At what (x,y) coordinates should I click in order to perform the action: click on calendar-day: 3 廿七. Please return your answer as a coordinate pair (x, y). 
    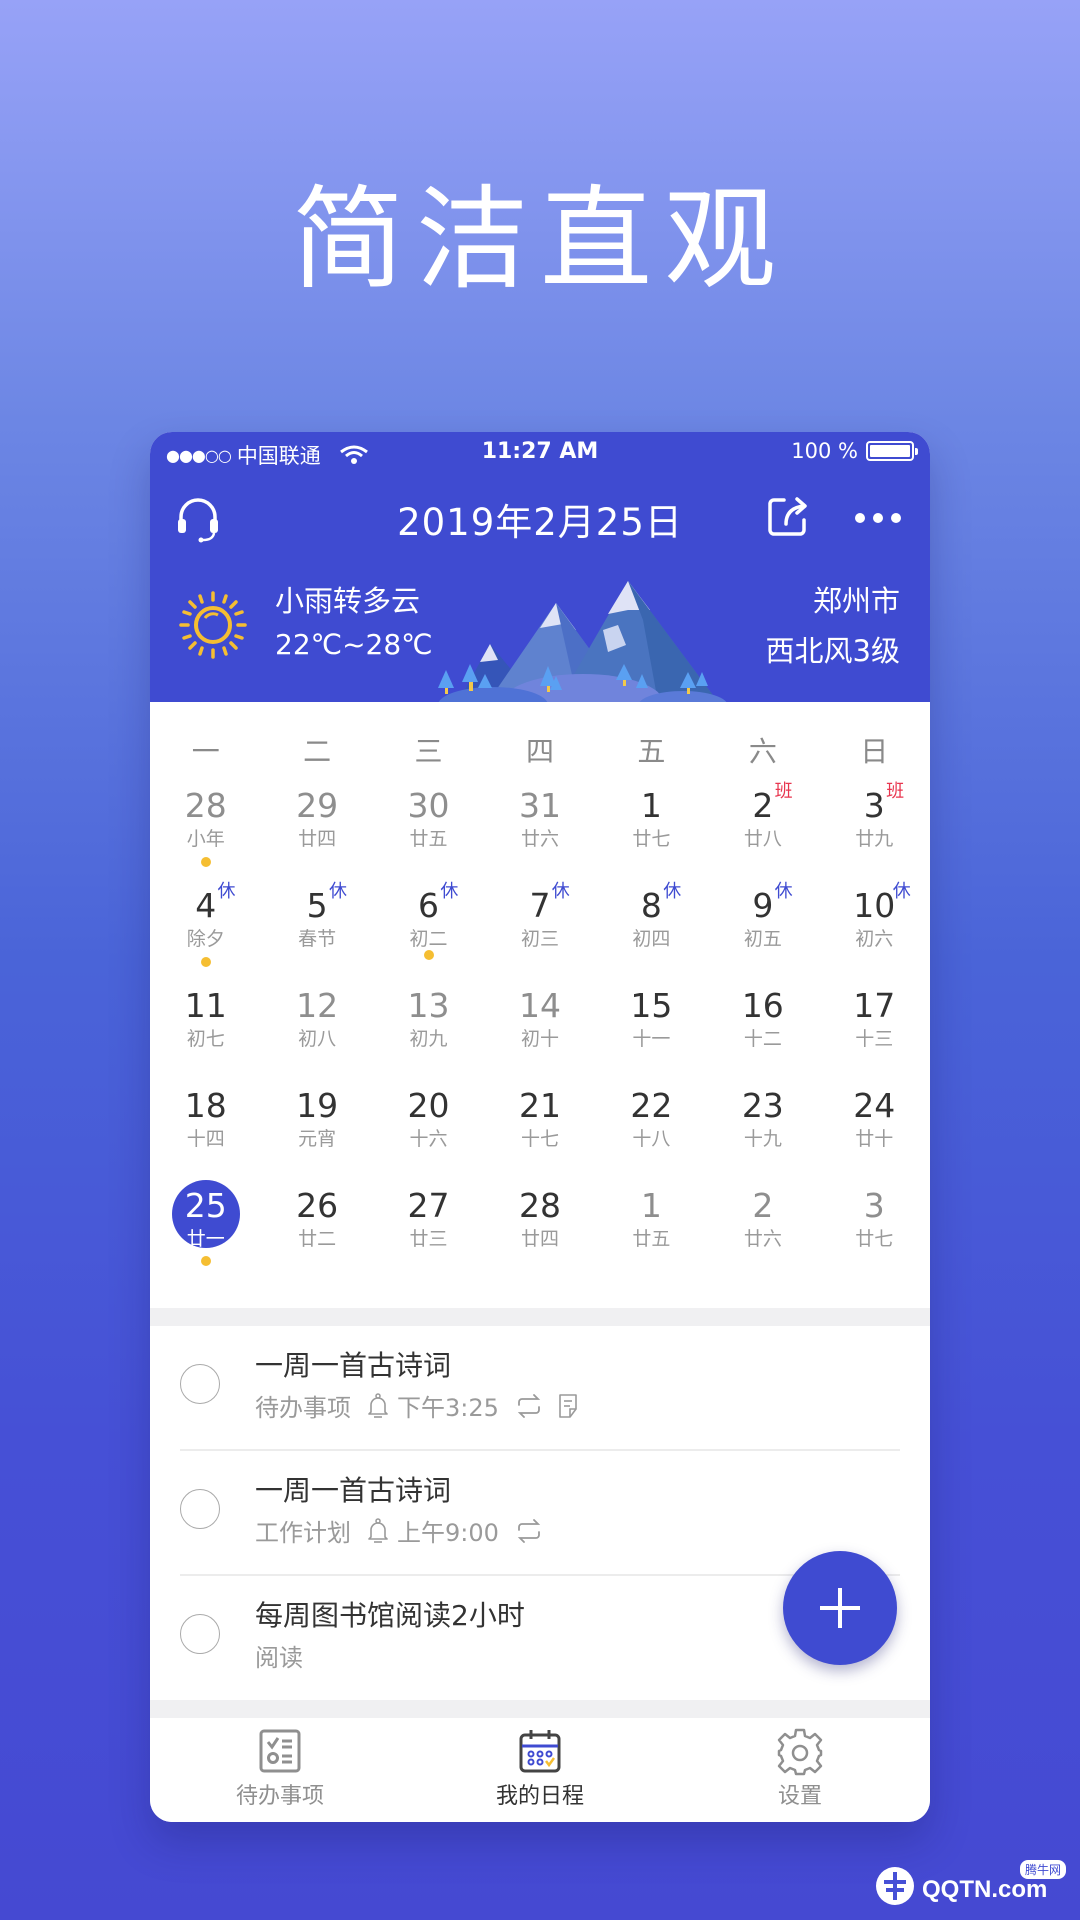
    Looking at the image, I should click on (874, 1232).